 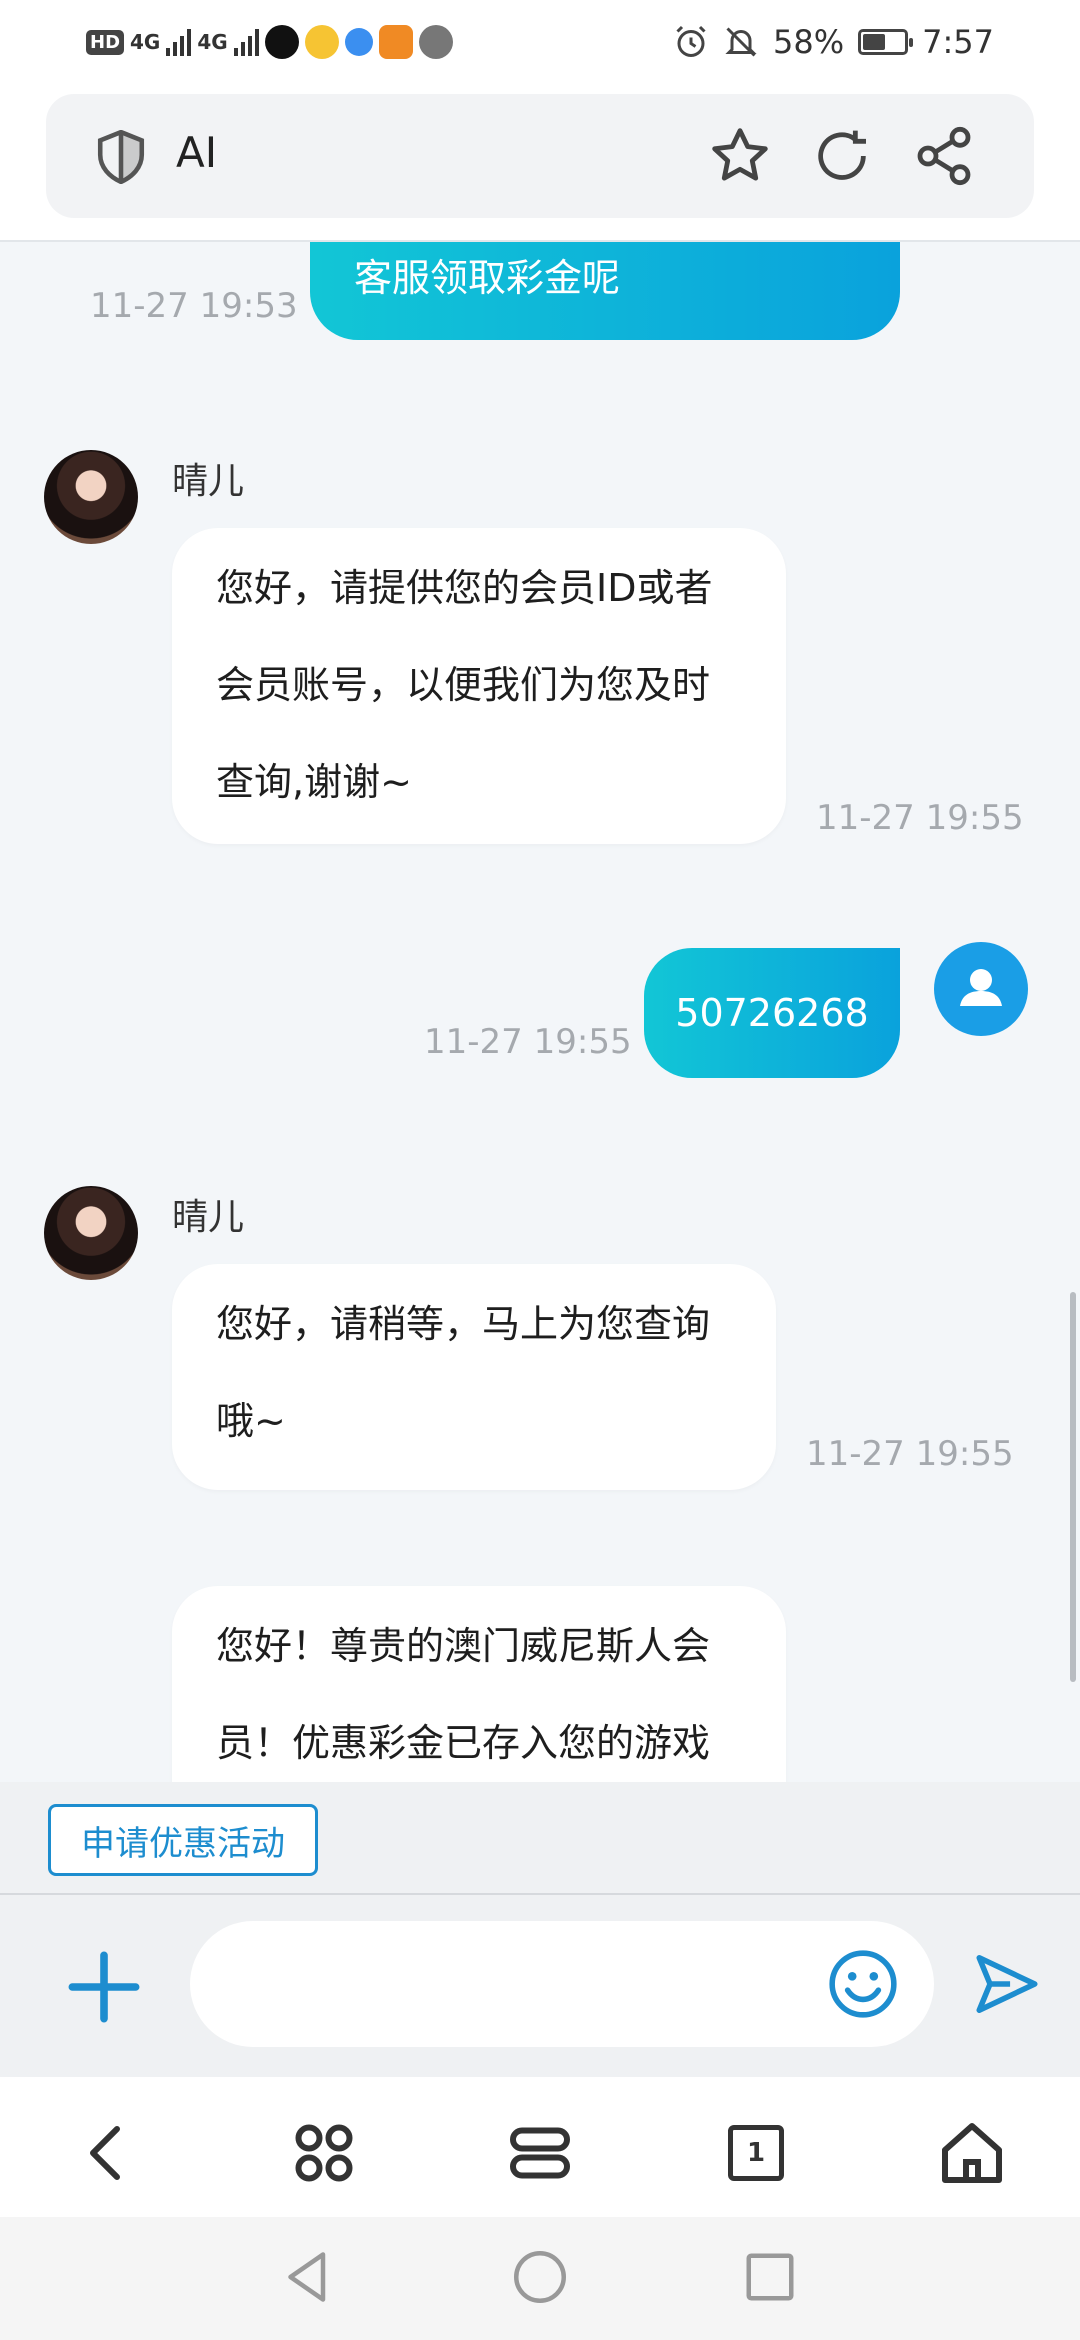 I want to click on user-avatar, so click(x=981, y=989).